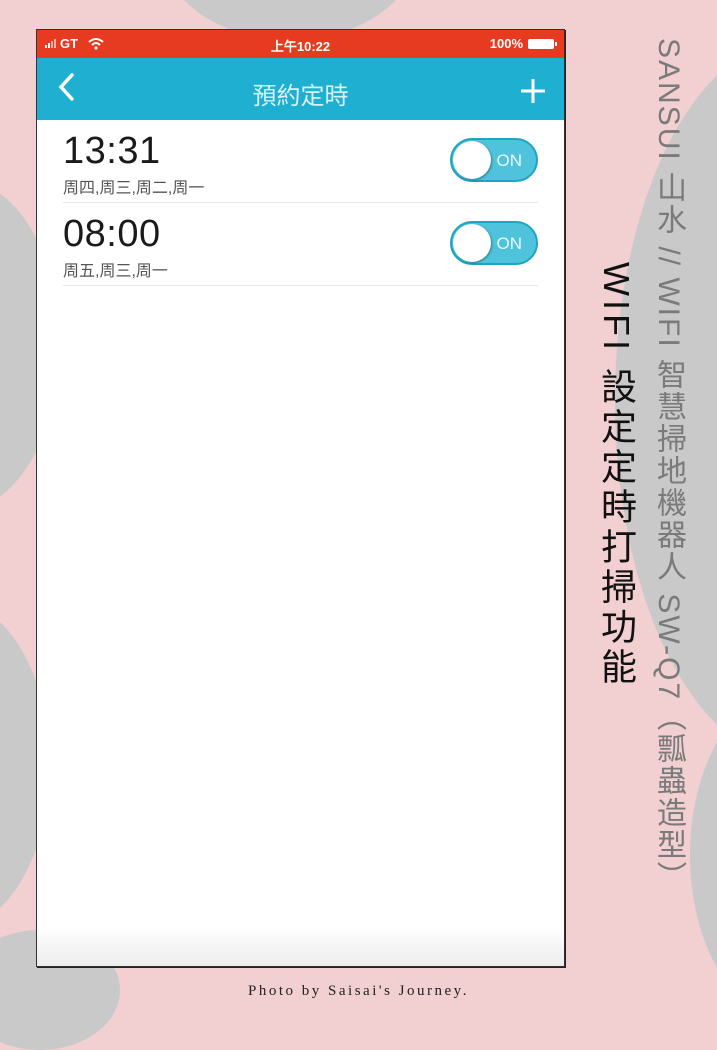  Describe the element at coordinates (616, 475) in the screenshot. I see `overlay-title: WIFI 設定定時打掃功能` at that location.